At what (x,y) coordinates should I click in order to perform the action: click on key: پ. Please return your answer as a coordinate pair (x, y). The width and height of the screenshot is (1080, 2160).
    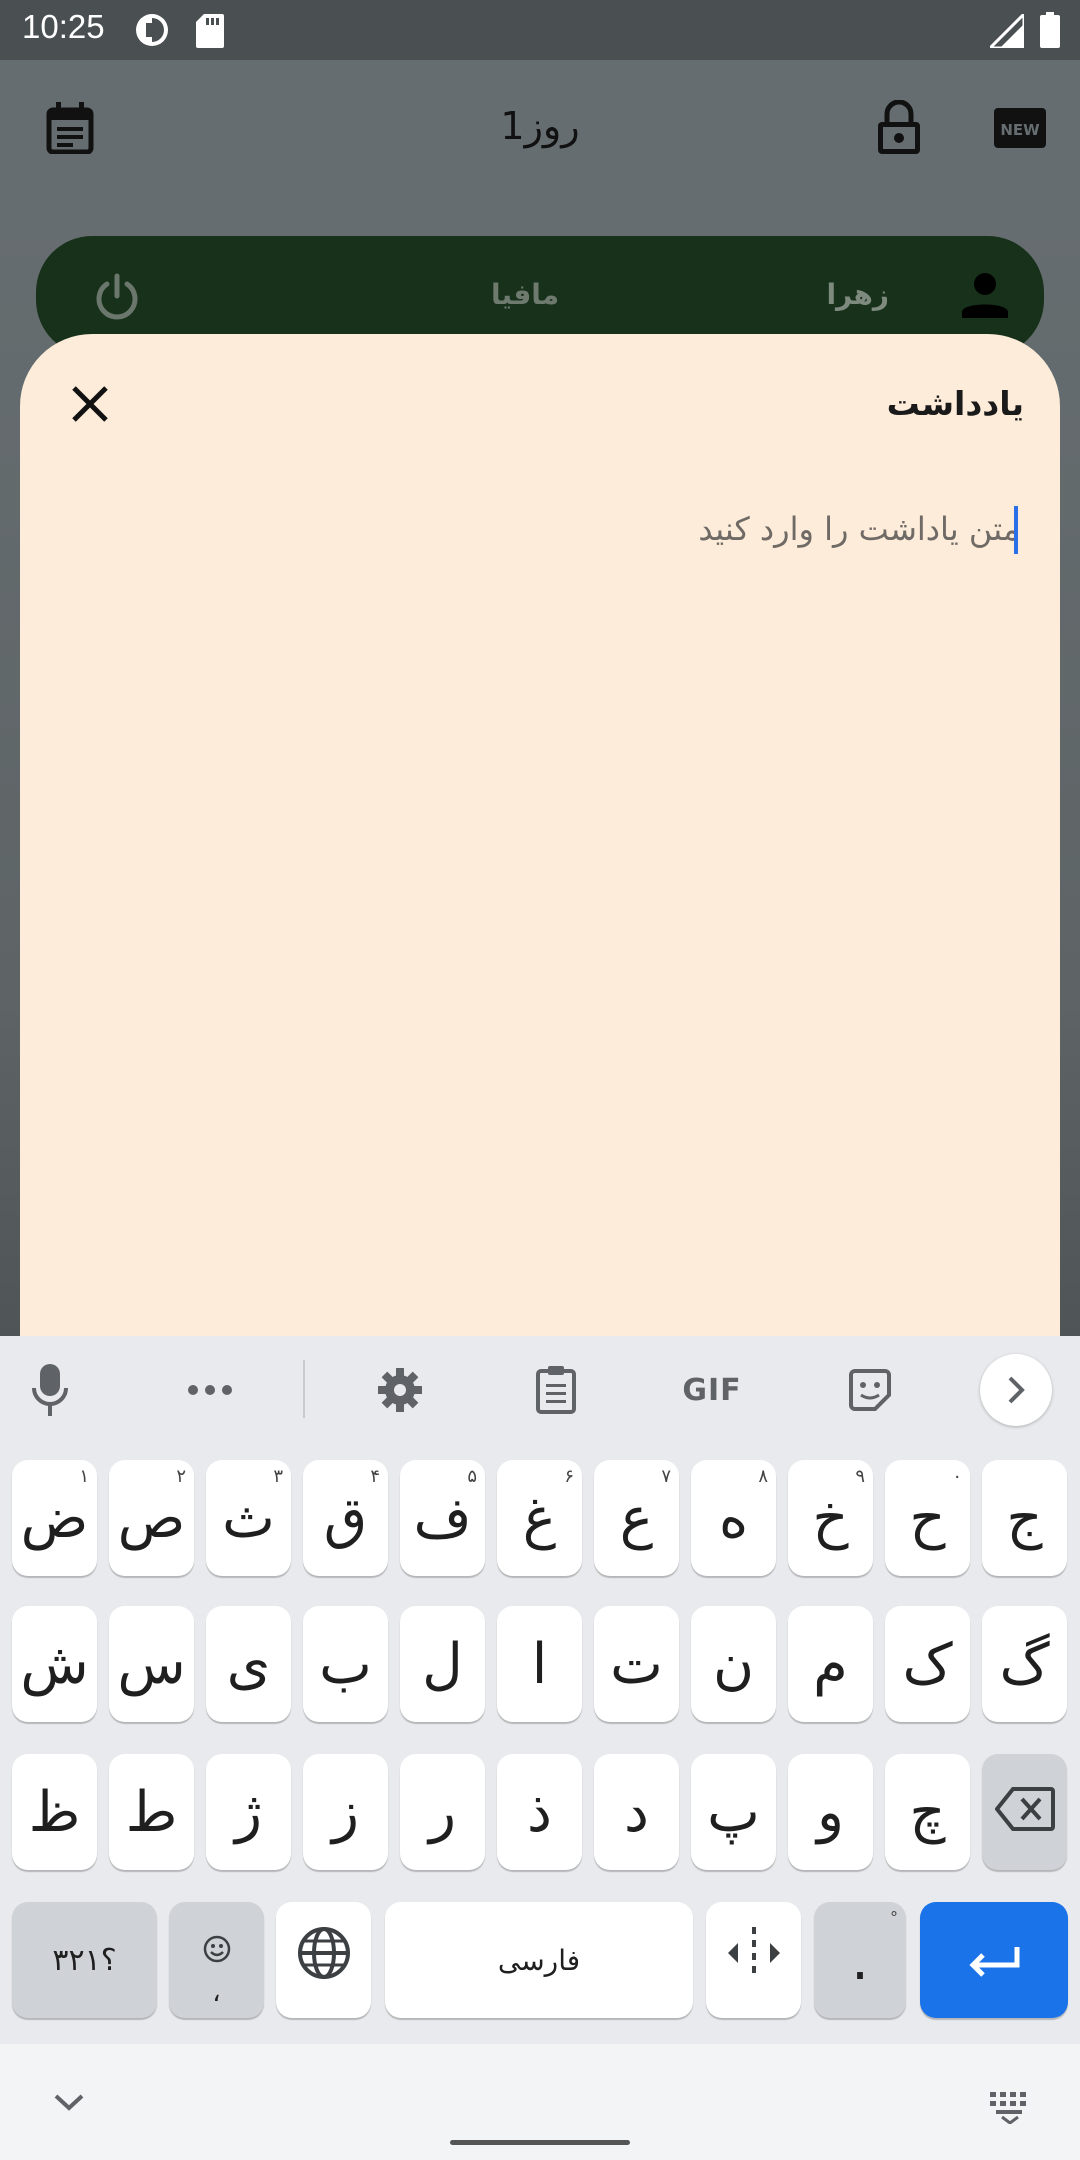
    Looking at the image, I should click on (733, 1812).